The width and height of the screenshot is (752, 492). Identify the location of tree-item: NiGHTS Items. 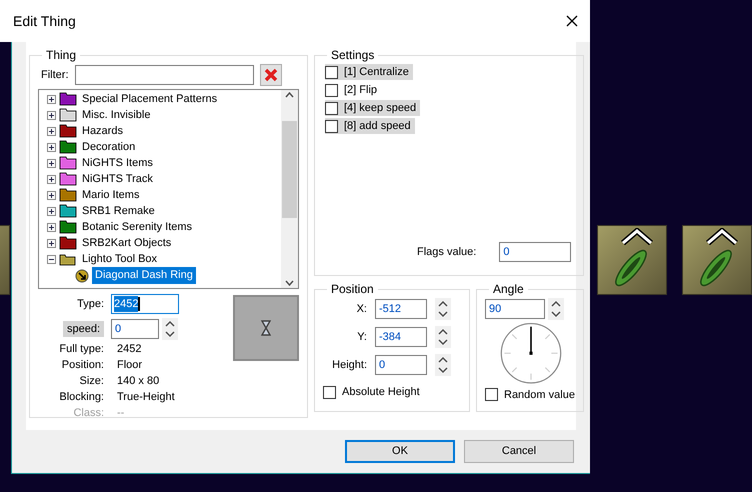
(117, 163).